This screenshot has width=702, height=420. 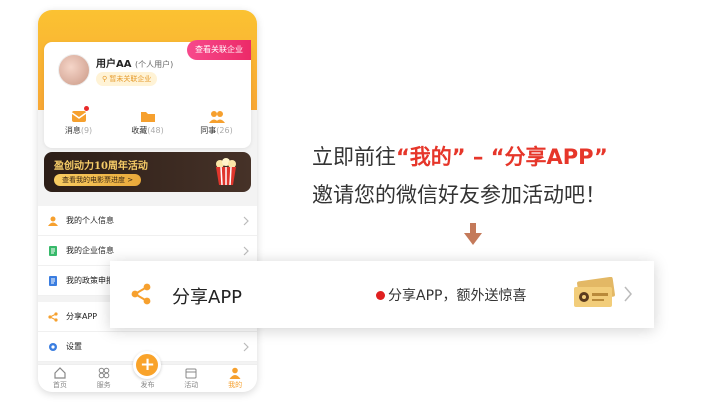 What do you see at coordinates (191, 373) in the screenshot?
I see `activity-icon` at bounding box center [191, 373].